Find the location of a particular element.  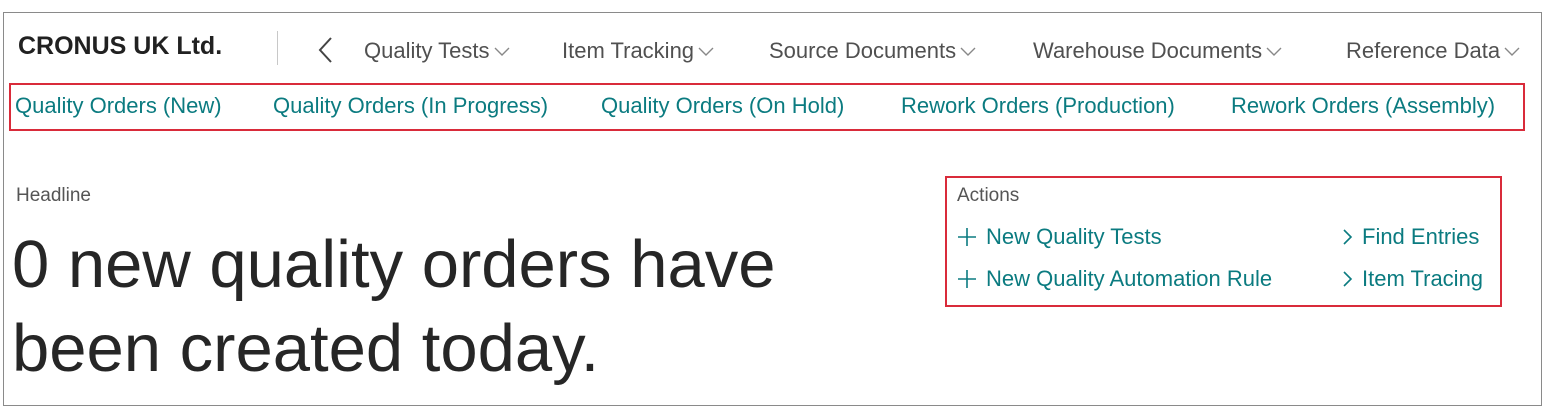

action-label: New Quality Tests is located at coordinates (1074, 236).